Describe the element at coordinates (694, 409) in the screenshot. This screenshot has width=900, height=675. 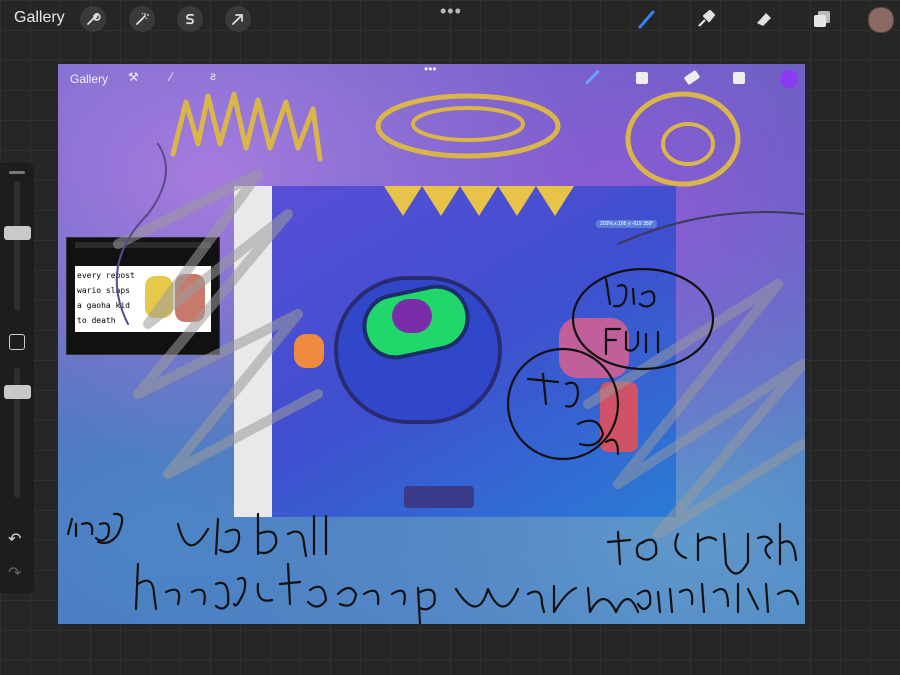
I see `gray-scribble-right` at that location.